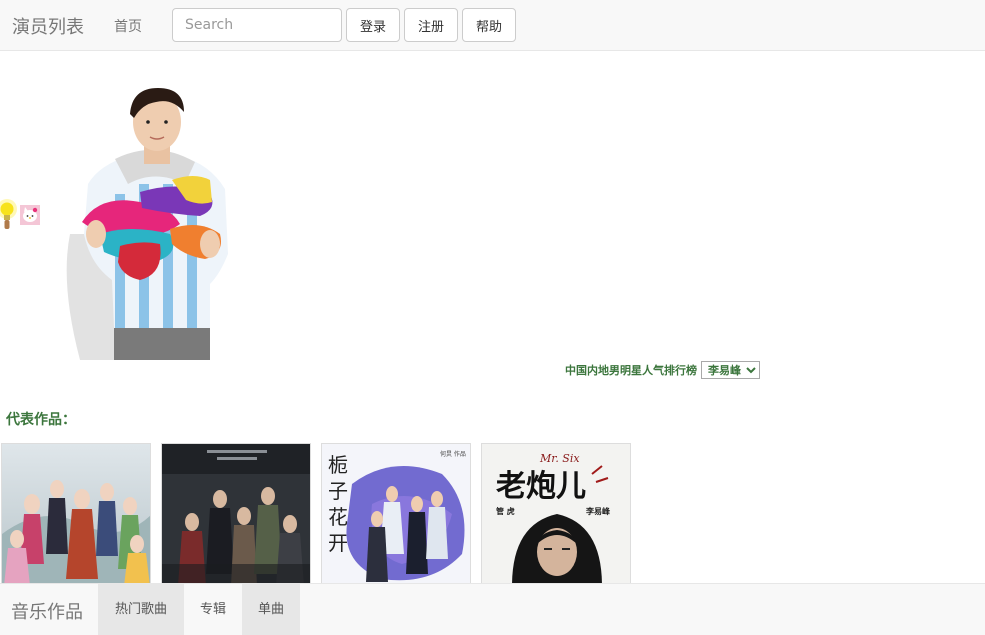  I want to click on poster-4-title: 老炮儿, so click(541, 486).